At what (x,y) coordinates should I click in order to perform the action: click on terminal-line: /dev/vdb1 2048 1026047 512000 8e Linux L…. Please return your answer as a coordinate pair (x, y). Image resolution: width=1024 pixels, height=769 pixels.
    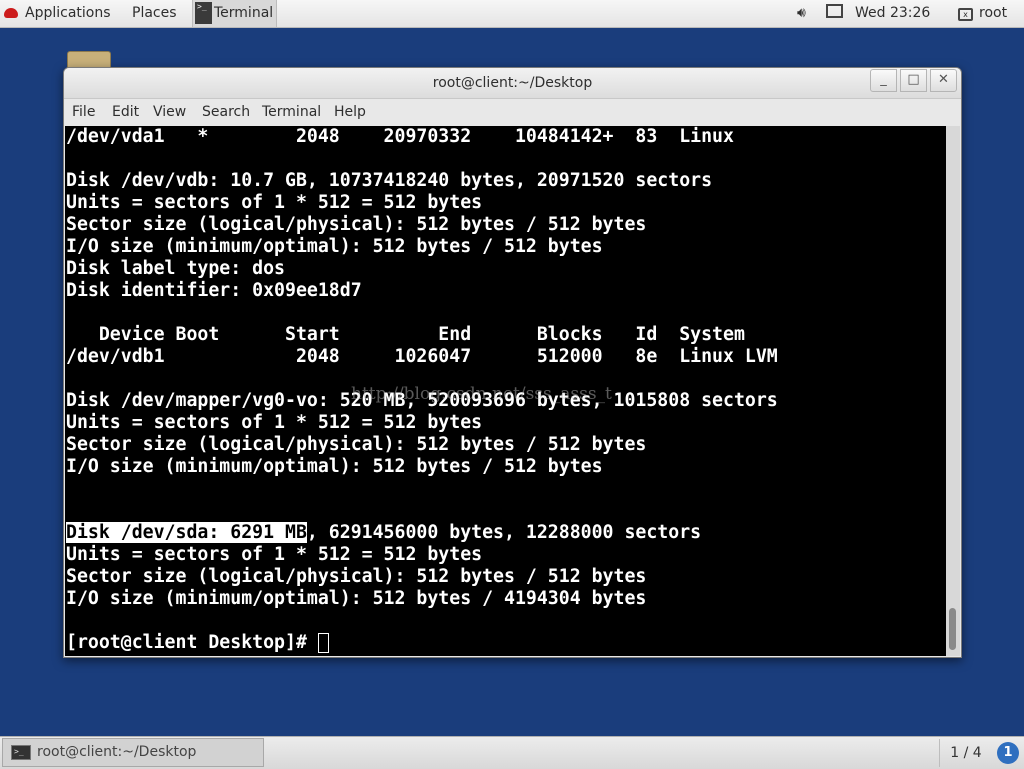
    Looking at the image, I should click on (422, 356).